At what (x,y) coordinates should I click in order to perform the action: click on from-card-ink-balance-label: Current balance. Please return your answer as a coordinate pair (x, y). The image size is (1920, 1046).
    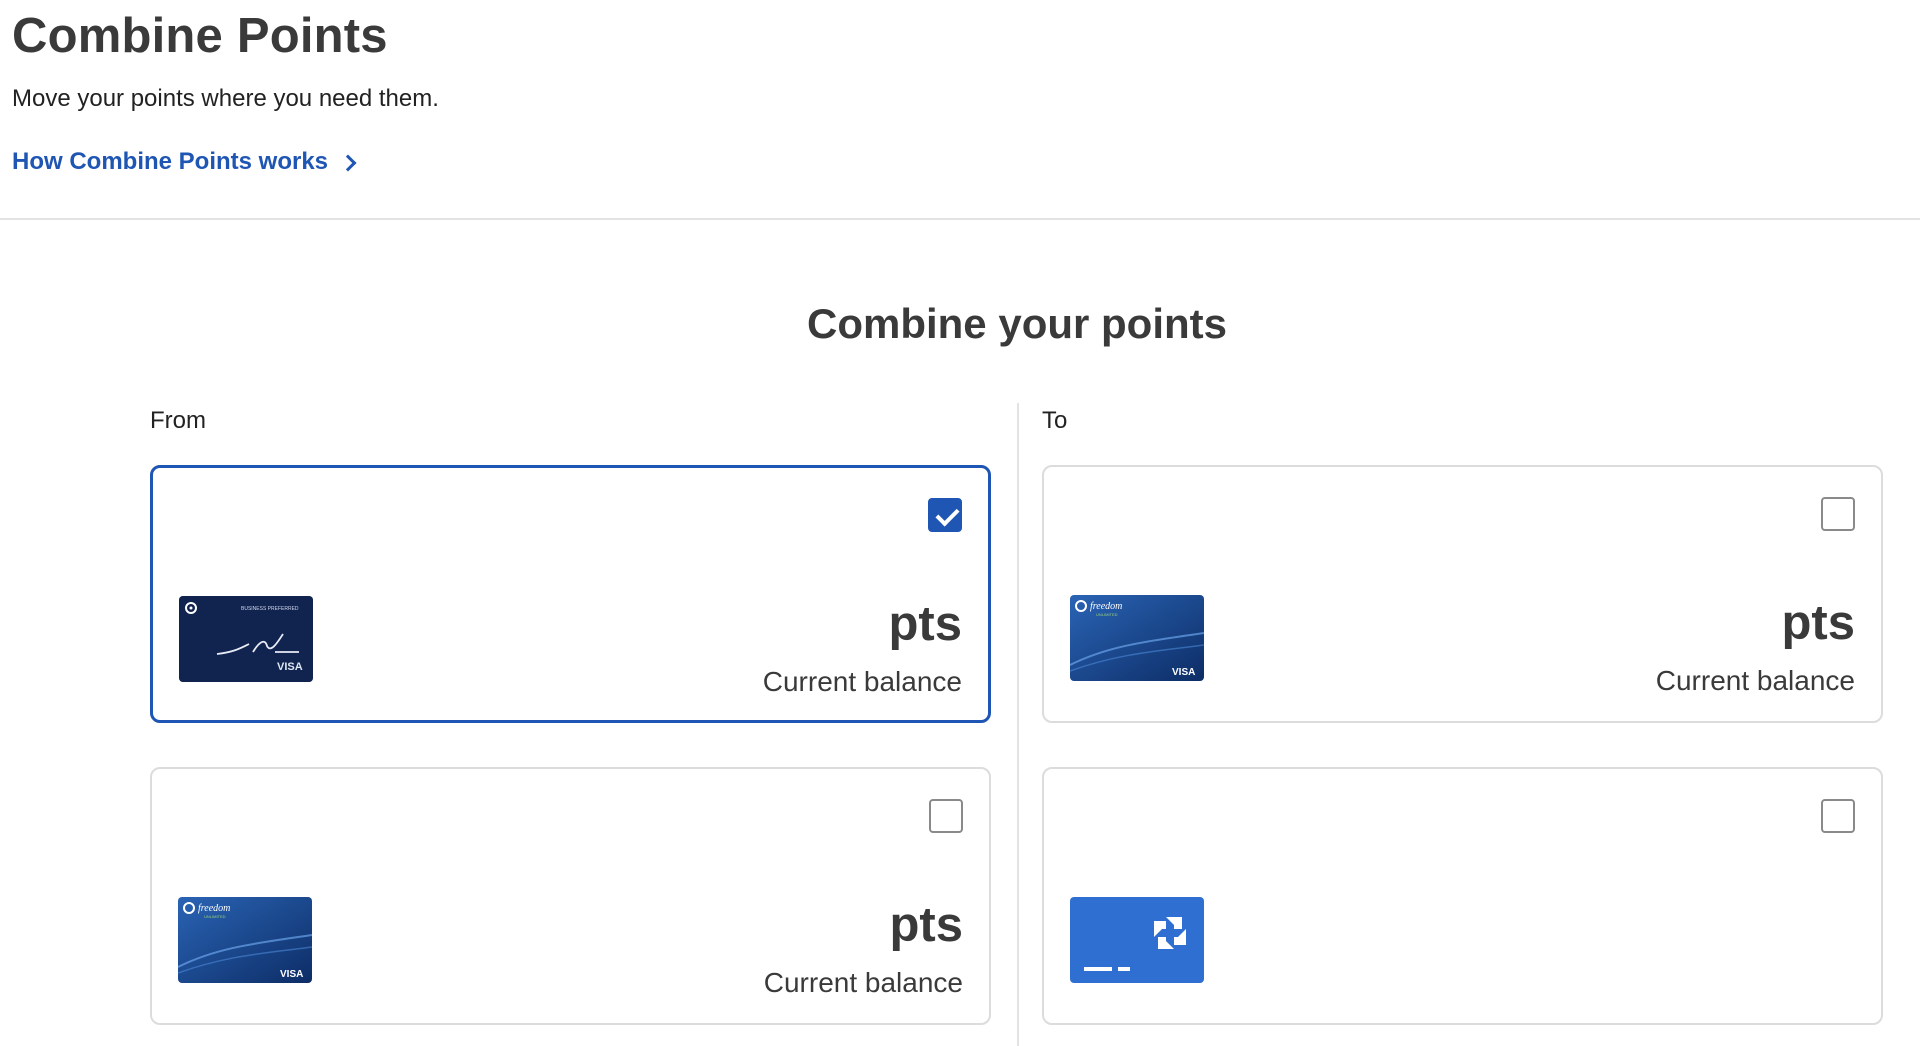
    Looking at the image, I should click on (862, 681).